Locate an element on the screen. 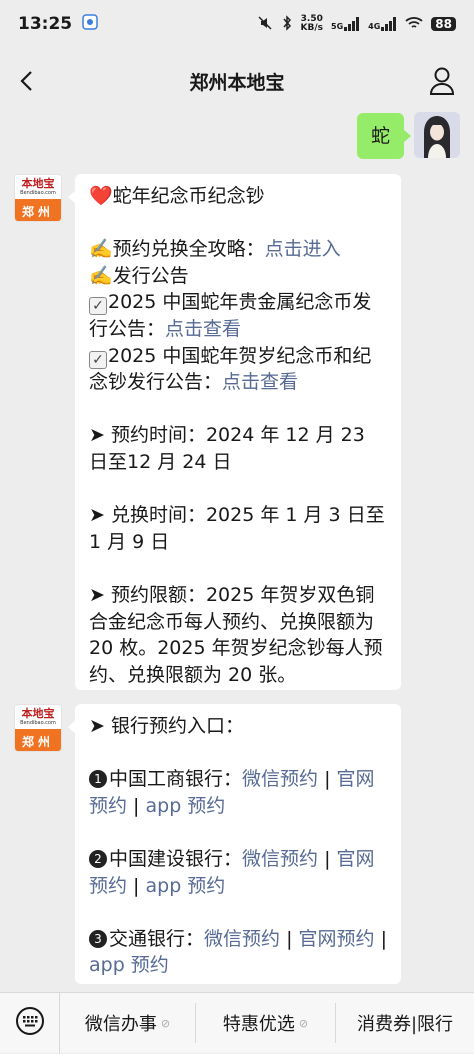 This screenshot has width=474, height=1054. my-message-bubble: 蛇 is located at coordinates (384, 136).